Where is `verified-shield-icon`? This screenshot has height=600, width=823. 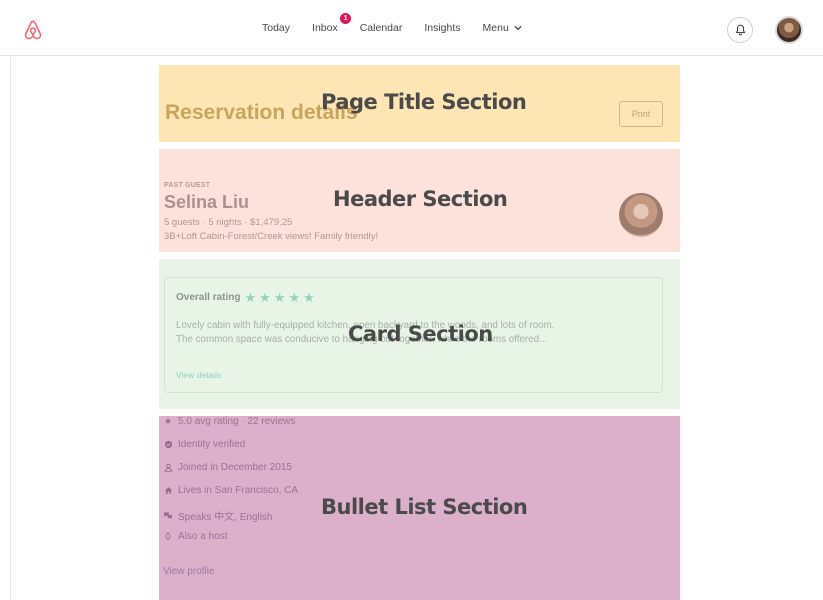
verified-shield-icon is located at coordinates (168, 445).